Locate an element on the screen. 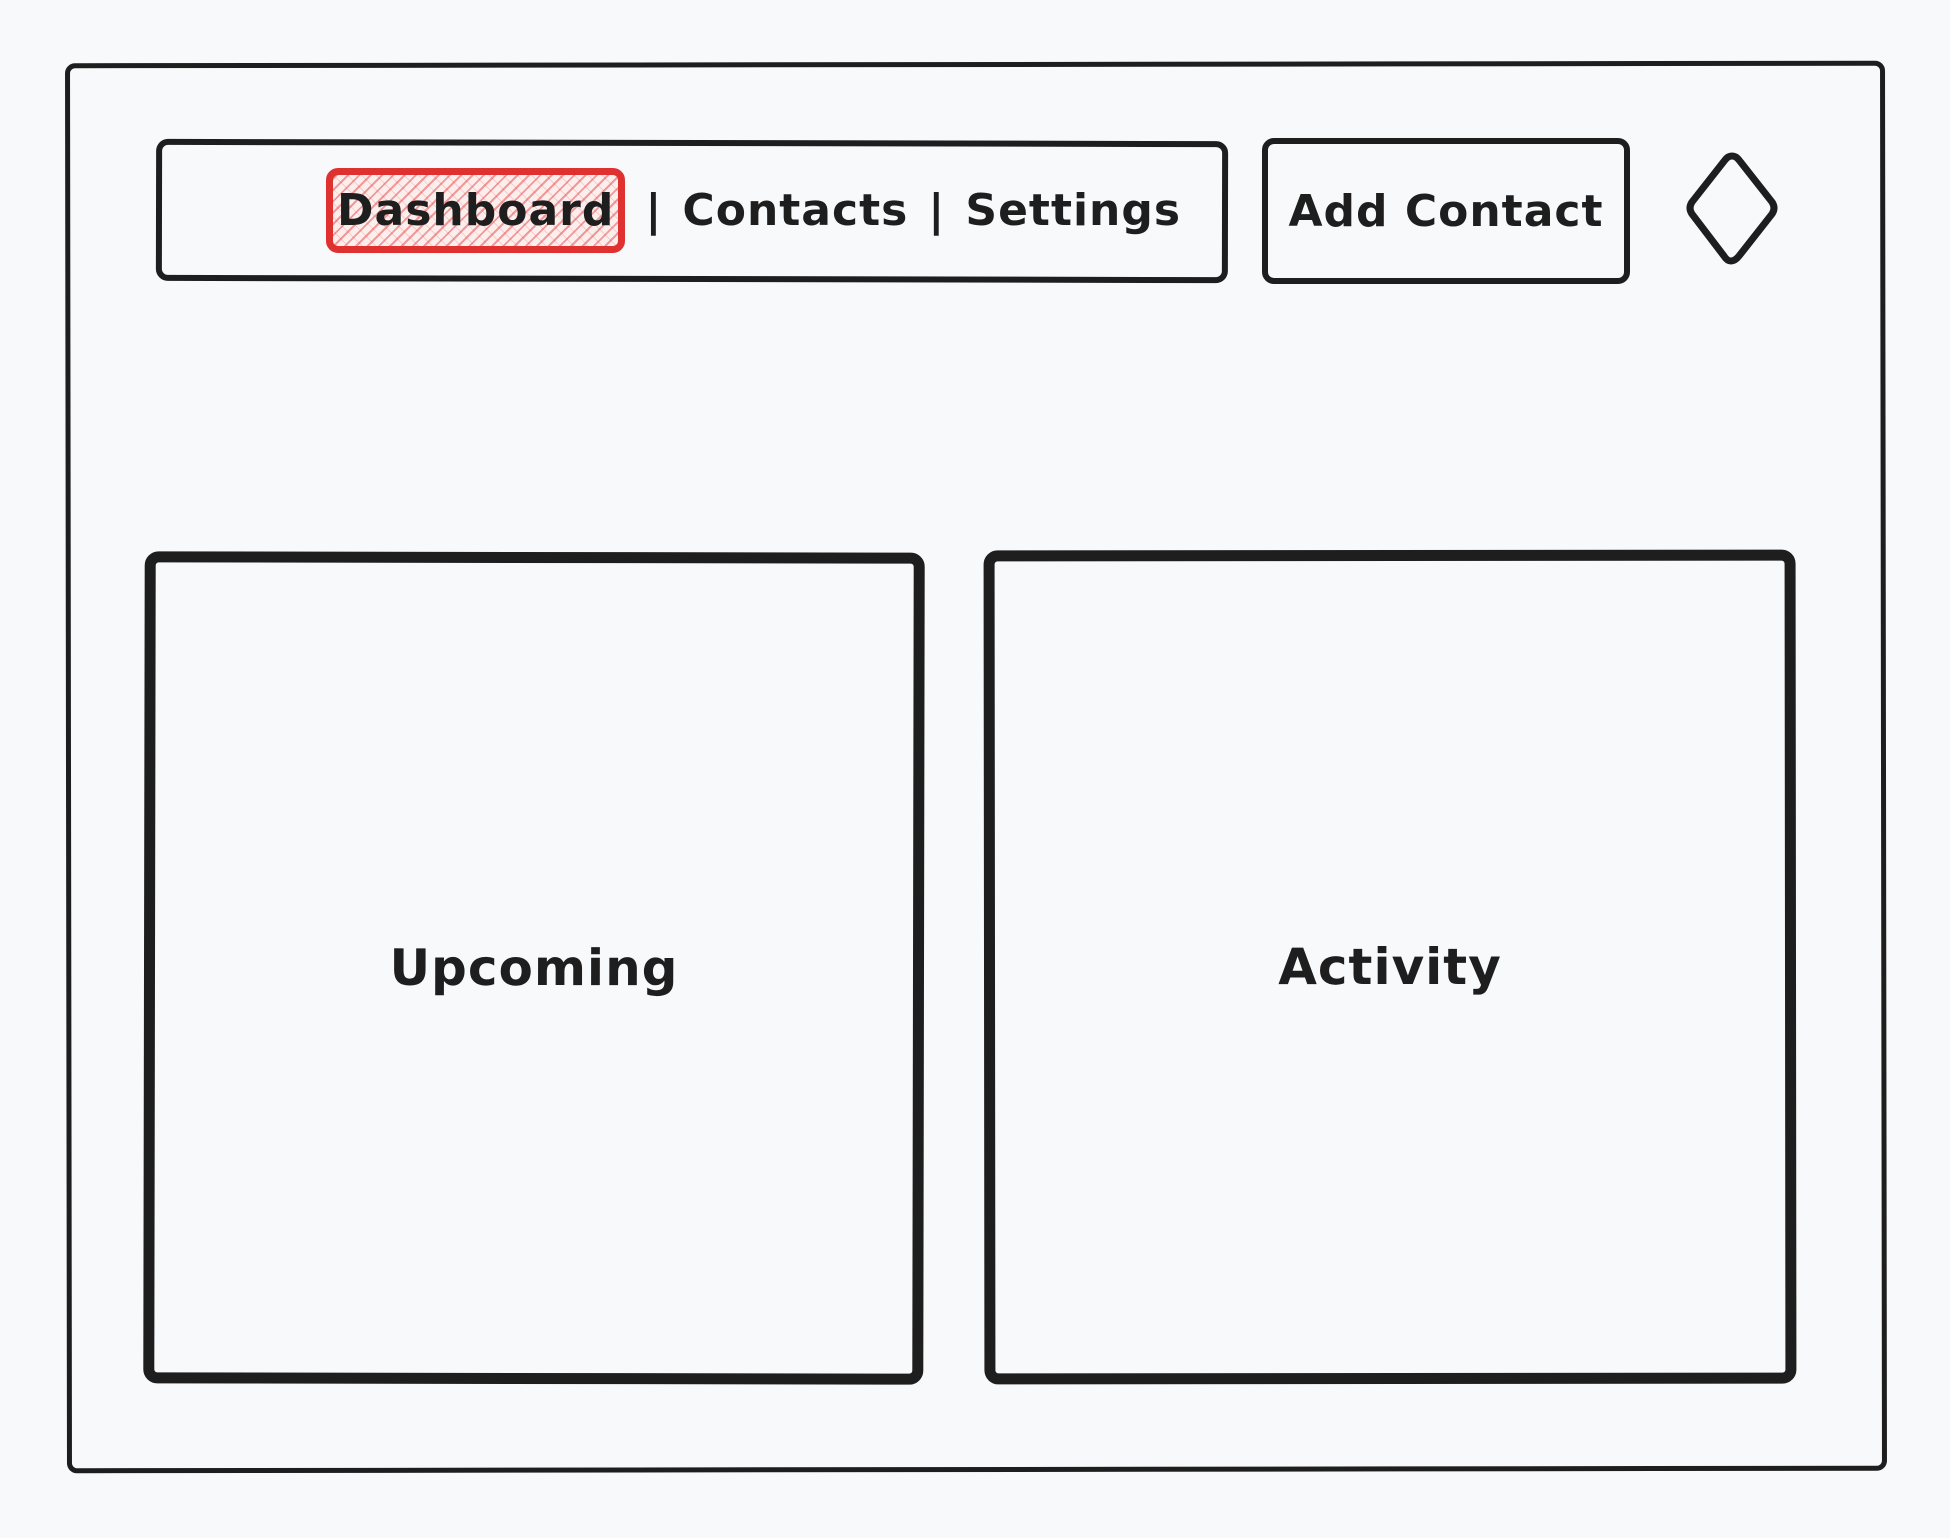 This screenshot has width=1950, height=1538. nav-menu: Dashboard | Contacts | Settings is located at coordinates (753, 210).